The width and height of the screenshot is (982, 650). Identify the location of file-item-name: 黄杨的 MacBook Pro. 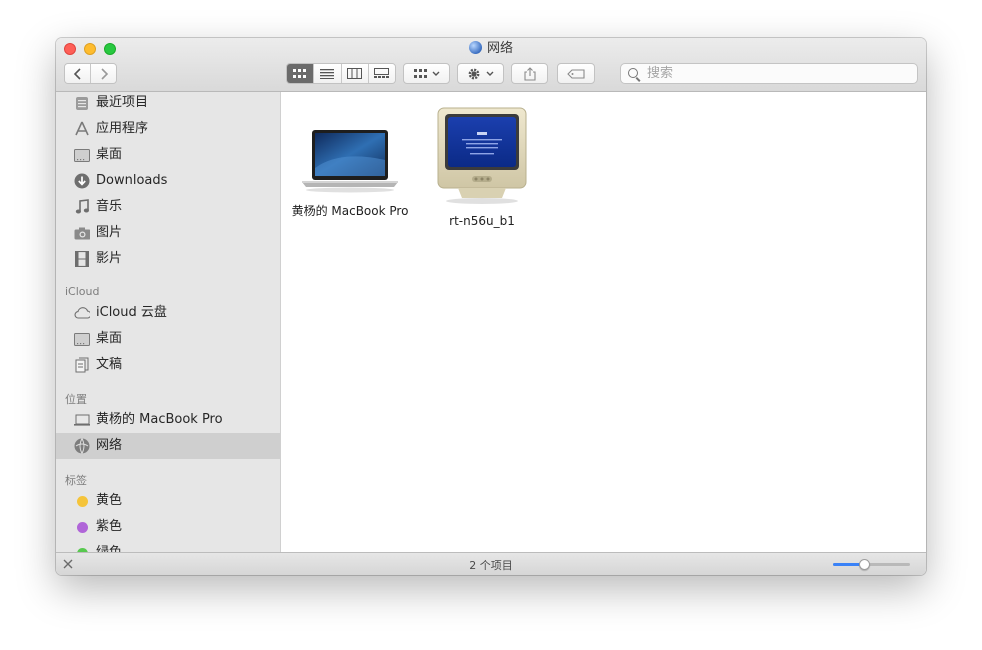
(350, 211).